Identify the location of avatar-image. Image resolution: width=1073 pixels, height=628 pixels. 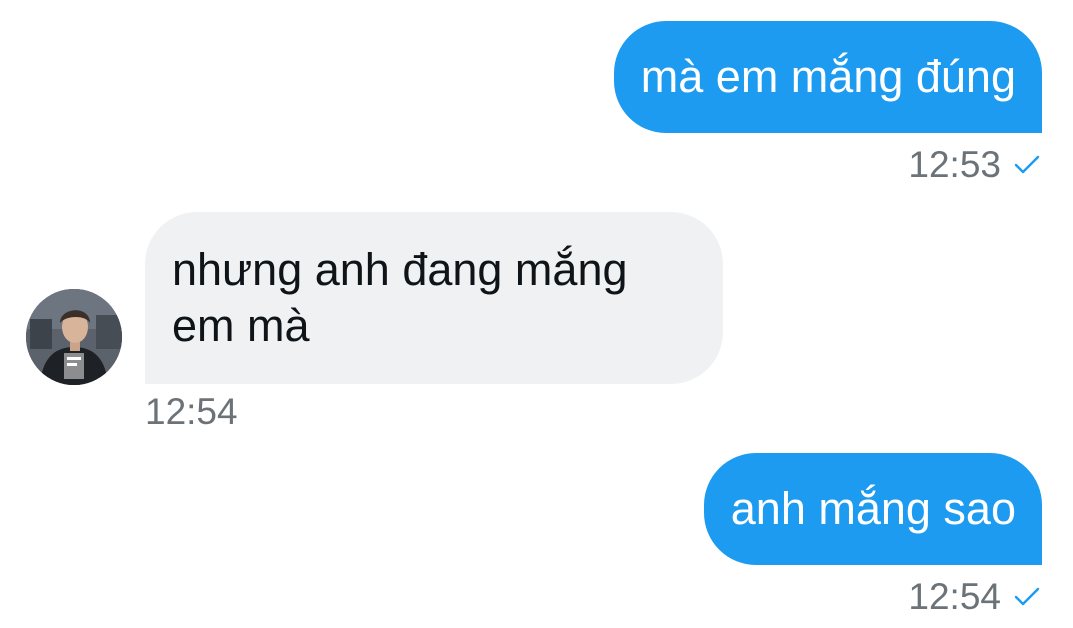
(74, 337).